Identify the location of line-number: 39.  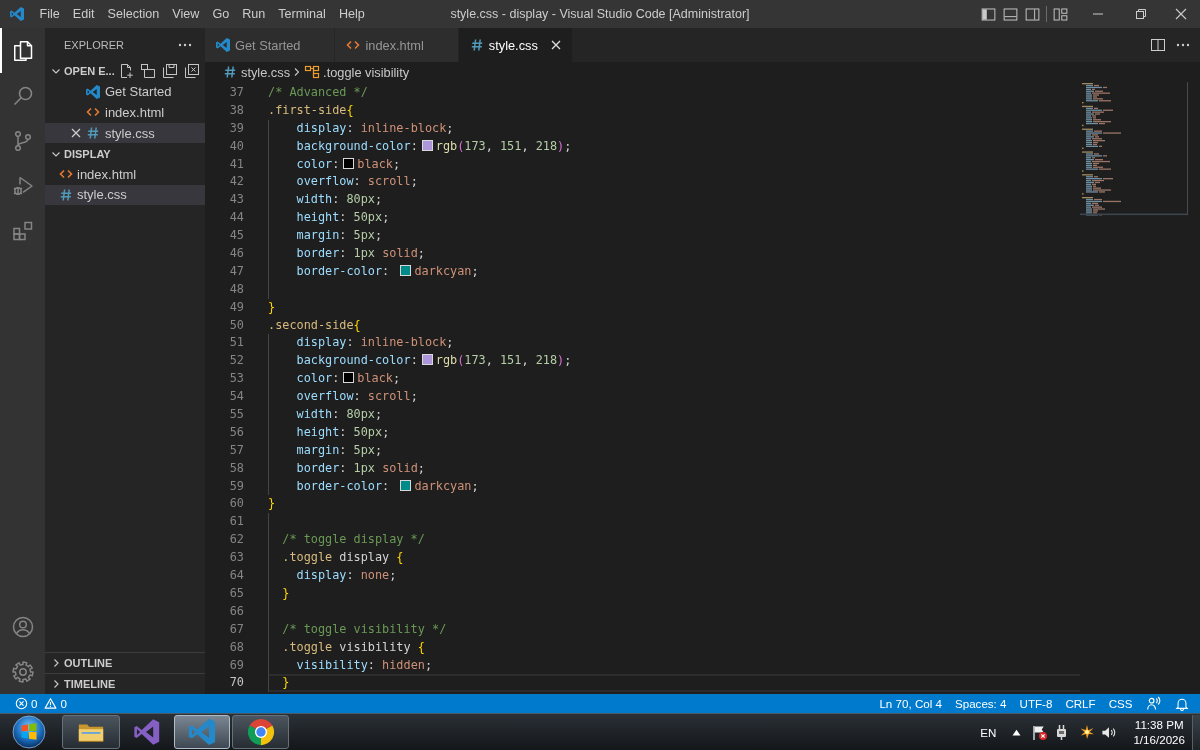
(236, 128).